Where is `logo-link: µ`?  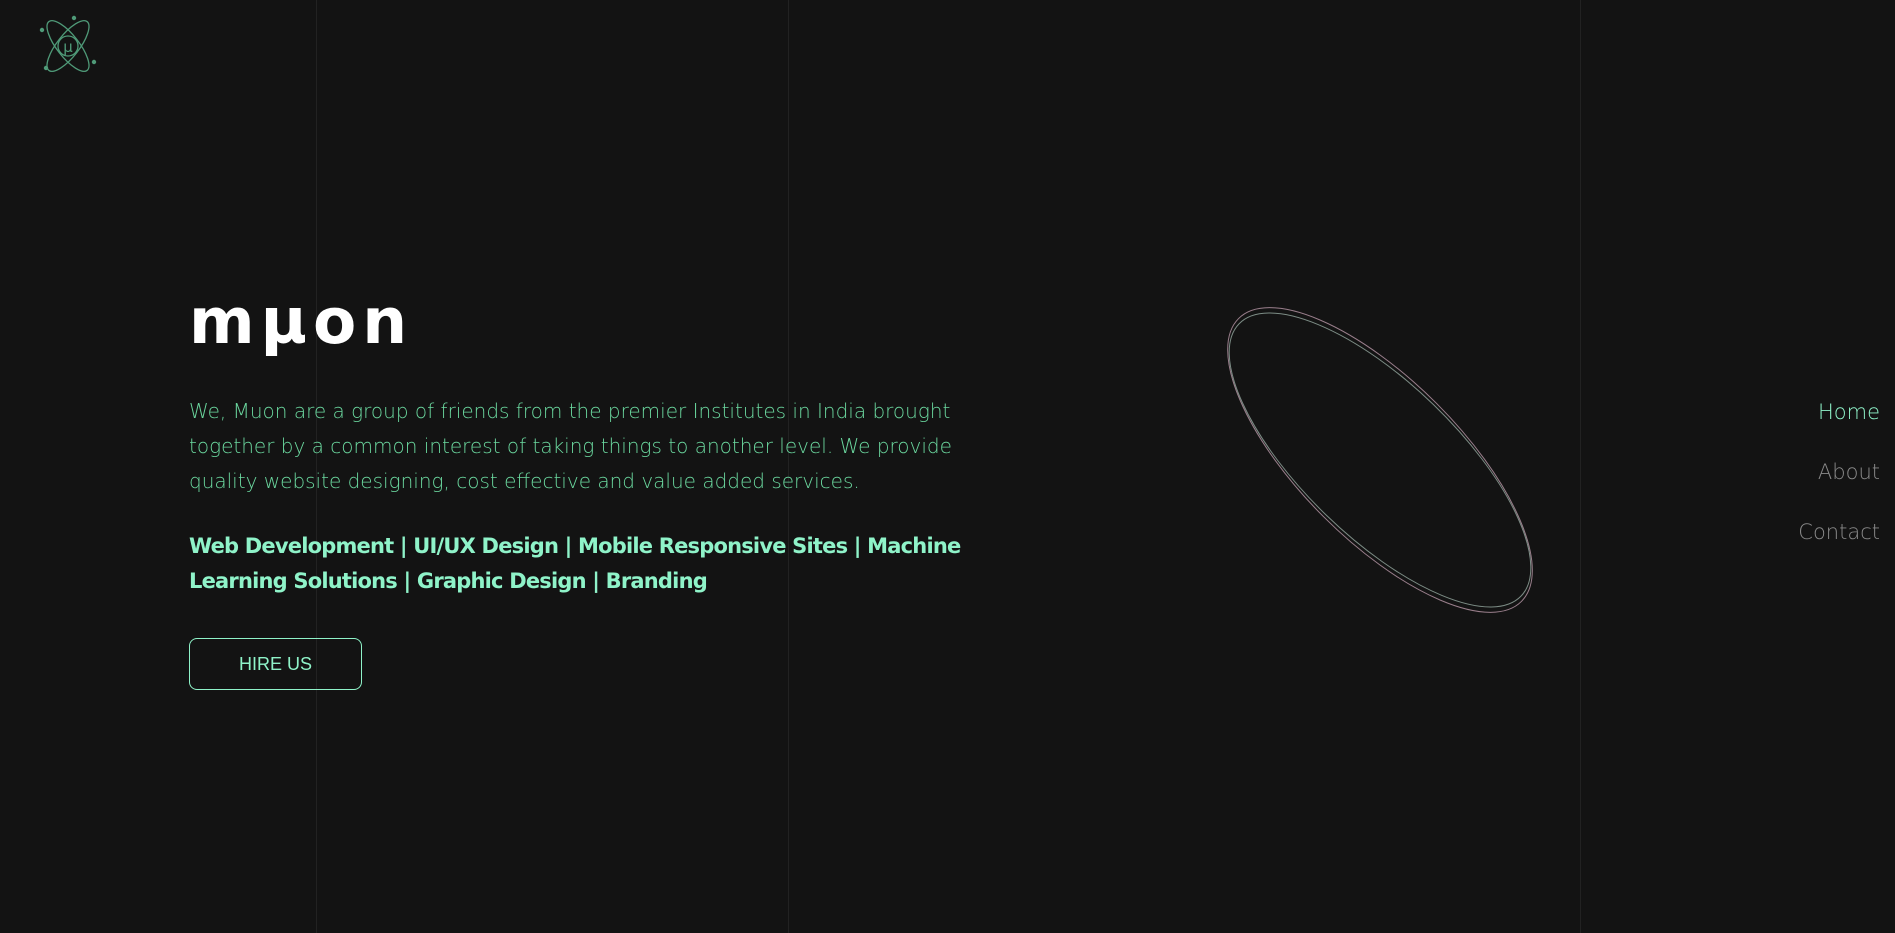
logo-link: µ is located at coordinates (68, 46).